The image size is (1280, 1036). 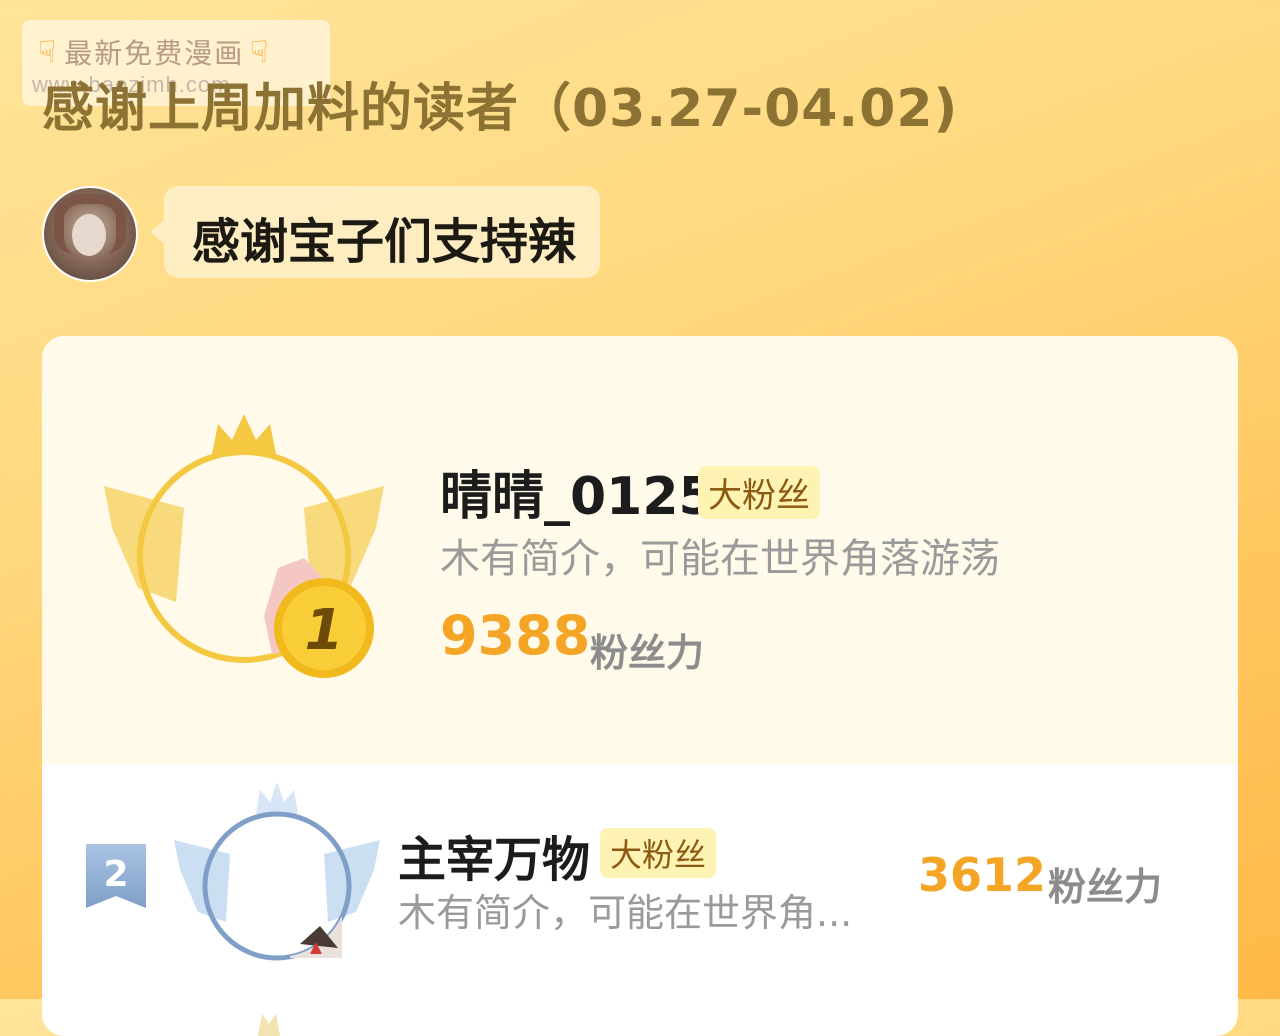 What do you see at coordinates (720, 559) in the screenshot?
I see `user-bio: 木有简介，可能在世界角落游荡` at bounding box center [720, 559].